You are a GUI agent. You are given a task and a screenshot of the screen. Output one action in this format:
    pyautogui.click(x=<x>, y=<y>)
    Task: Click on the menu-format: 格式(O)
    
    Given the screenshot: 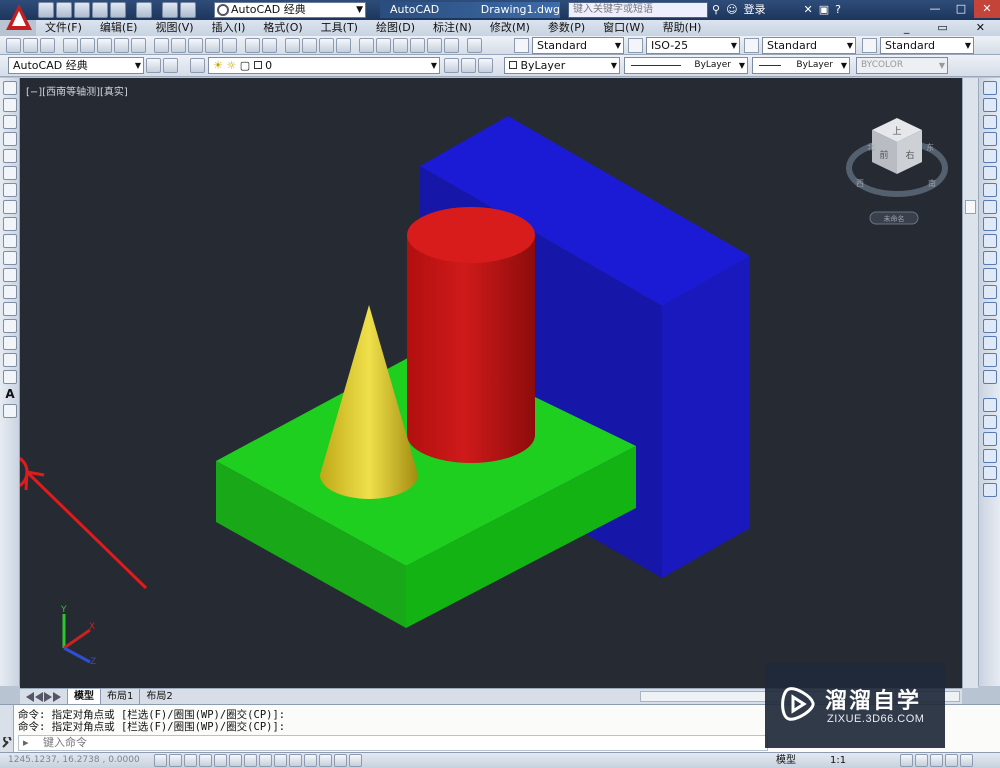 What is the action you would take?
    pyautogui.click(x=282, y=28)
    